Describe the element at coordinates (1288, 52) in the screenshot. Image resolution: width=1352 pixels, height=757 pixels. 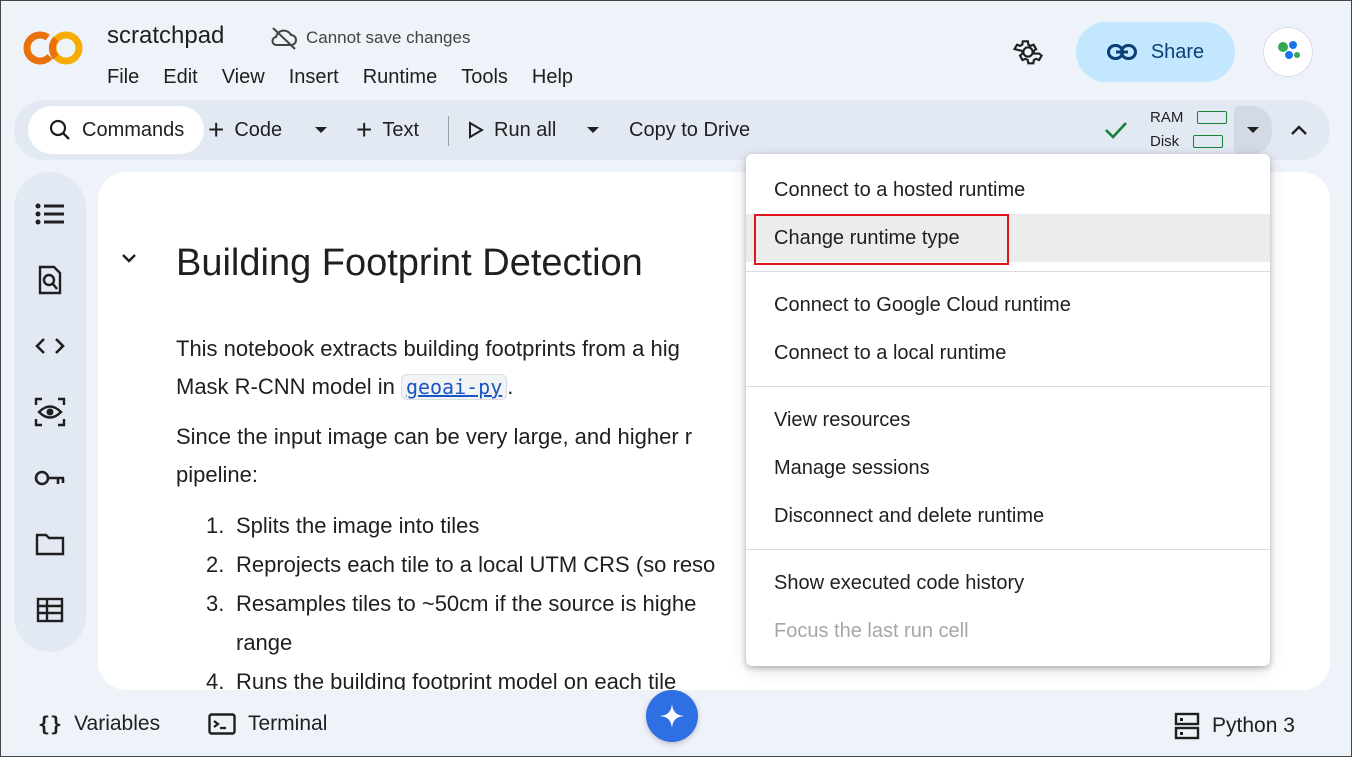
I see `account-avatar` at that location.